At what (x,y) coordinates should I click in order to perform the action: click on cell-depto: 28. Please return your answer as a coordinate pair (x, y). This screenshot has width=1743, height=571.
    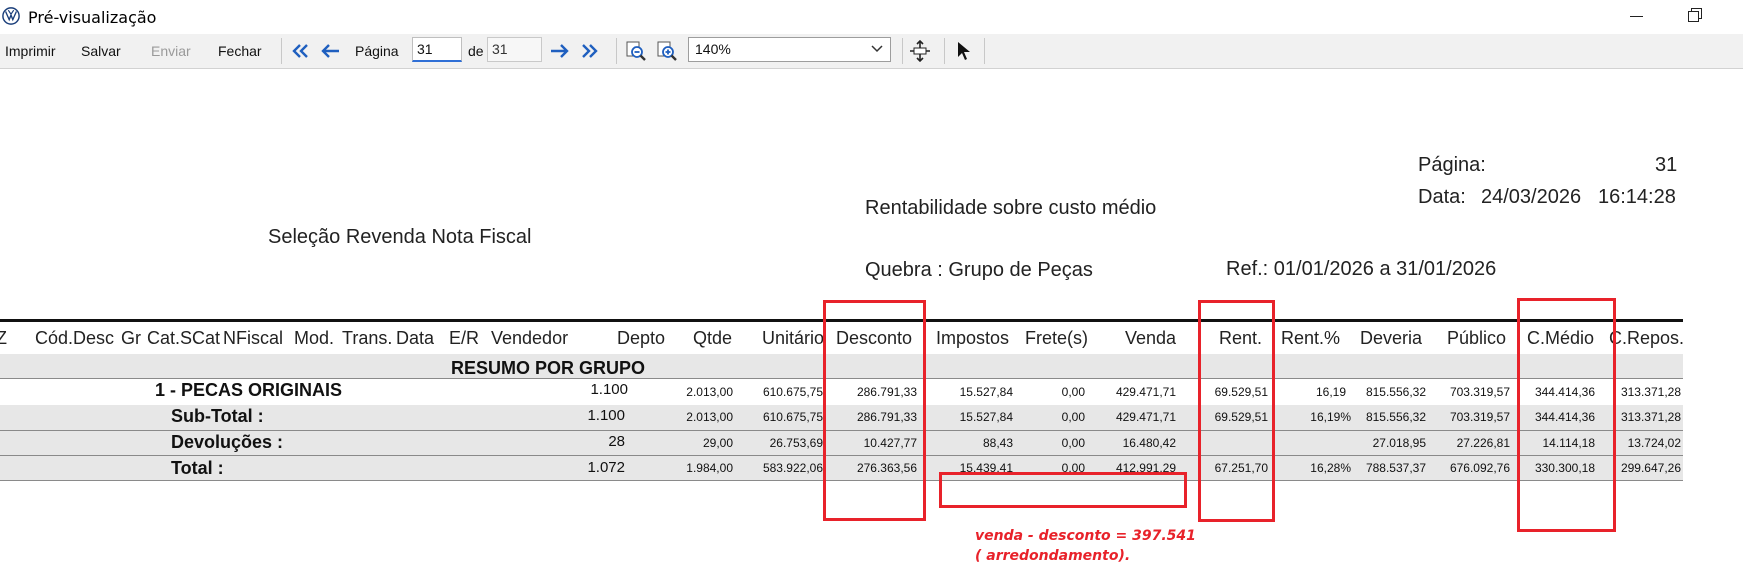
    Looking at the image, I should click on (616, 441).